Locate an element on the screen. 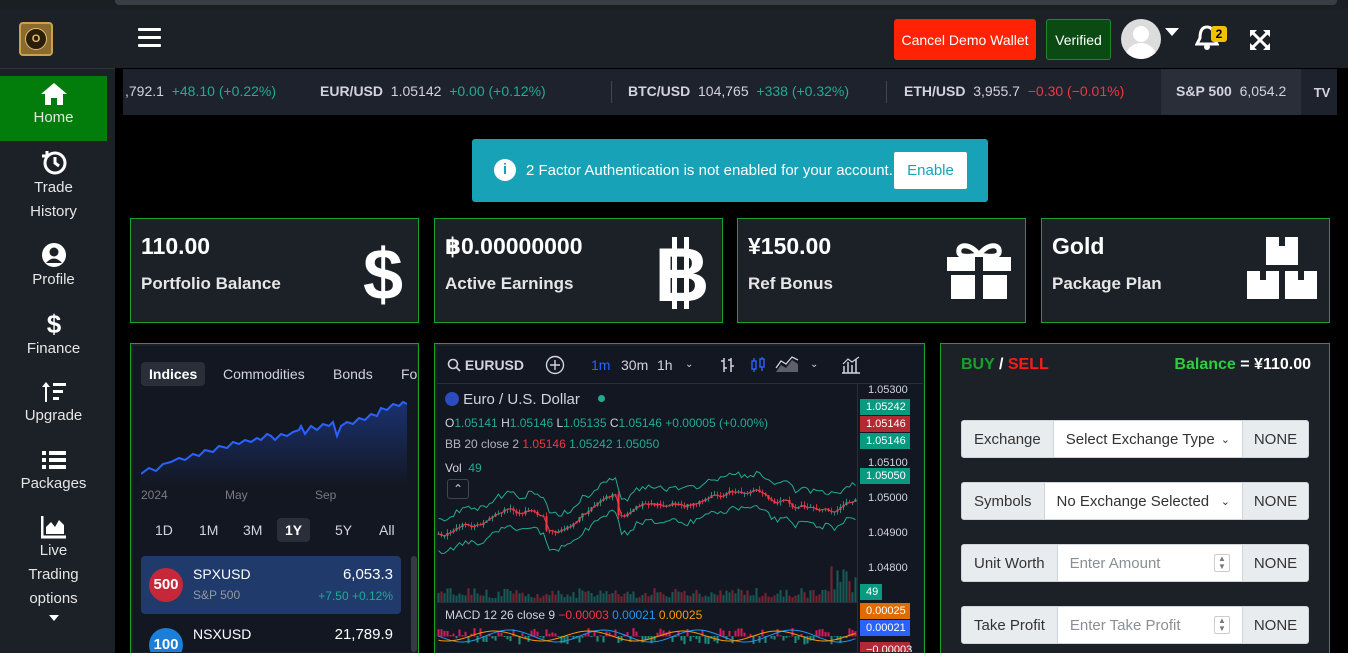 This screenshot has height=653, width=1348. range-1y: 1Y is located at coordinates (294, 530).